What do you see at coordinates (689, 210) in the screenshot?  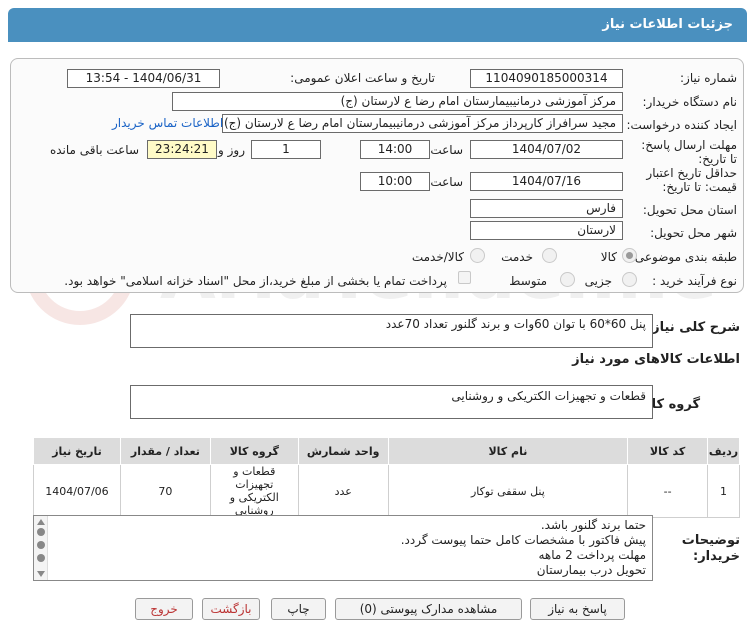 I see `province-label: استان محل تحویل:` at bounding box center [689, 210].